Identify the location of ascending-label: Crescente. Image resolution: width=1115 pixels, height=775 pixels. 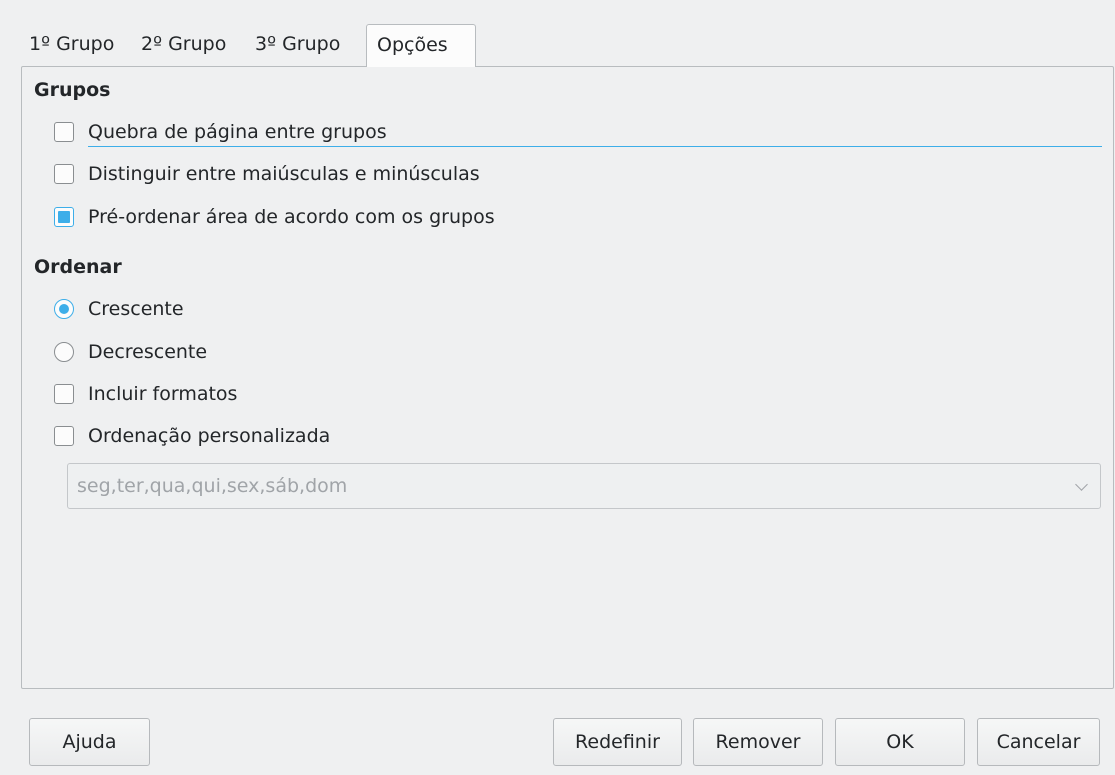
(136, 309).